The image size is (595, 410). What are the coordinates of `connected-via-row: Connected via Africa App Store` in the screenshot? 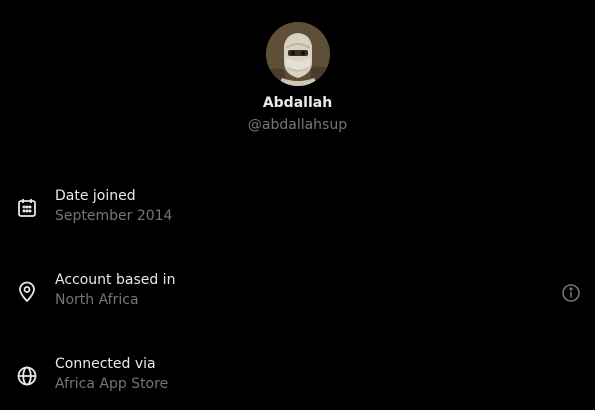 It's located at (297, 377).